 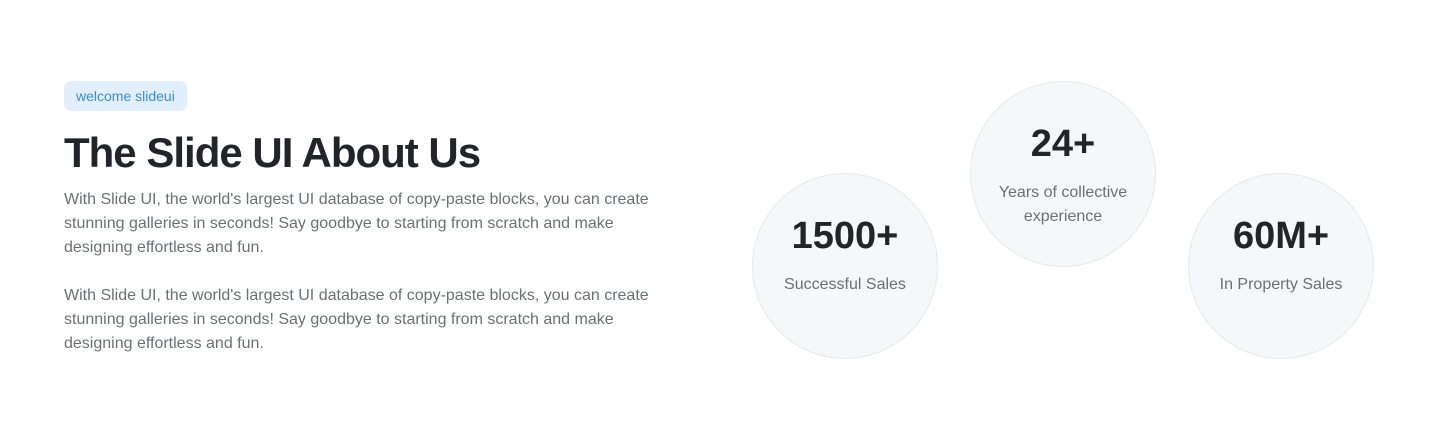 What do you see at coordinates (1281, 266) in the screenshot?
I see `stat-property-sales: 60M+ In Property Sales` at bounding box center [1281, 266].